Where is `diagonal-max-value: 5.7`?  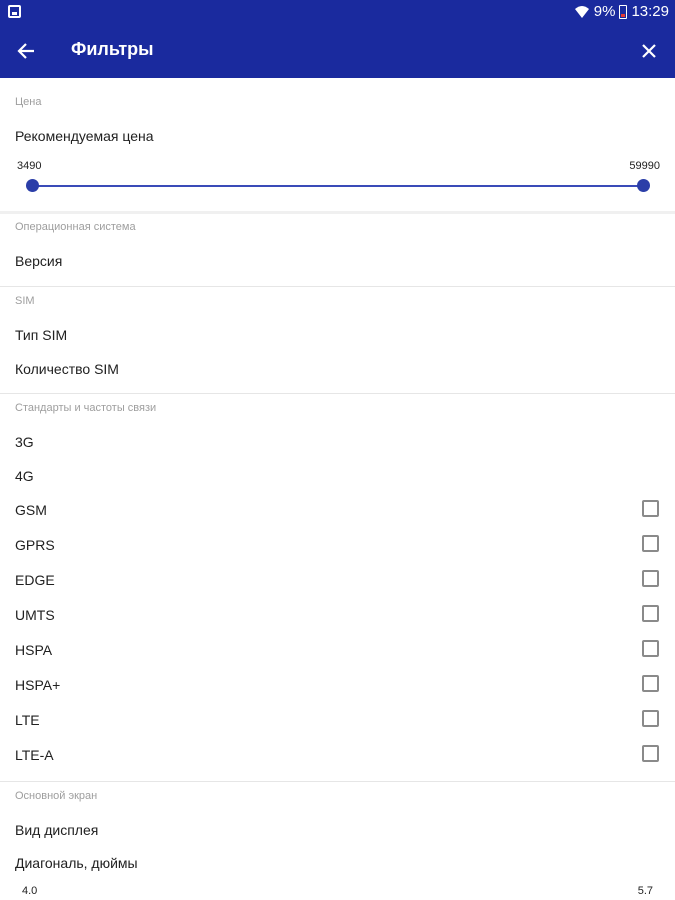 diagonal-max-value: 5.7 is located at coordinates (645, 891).